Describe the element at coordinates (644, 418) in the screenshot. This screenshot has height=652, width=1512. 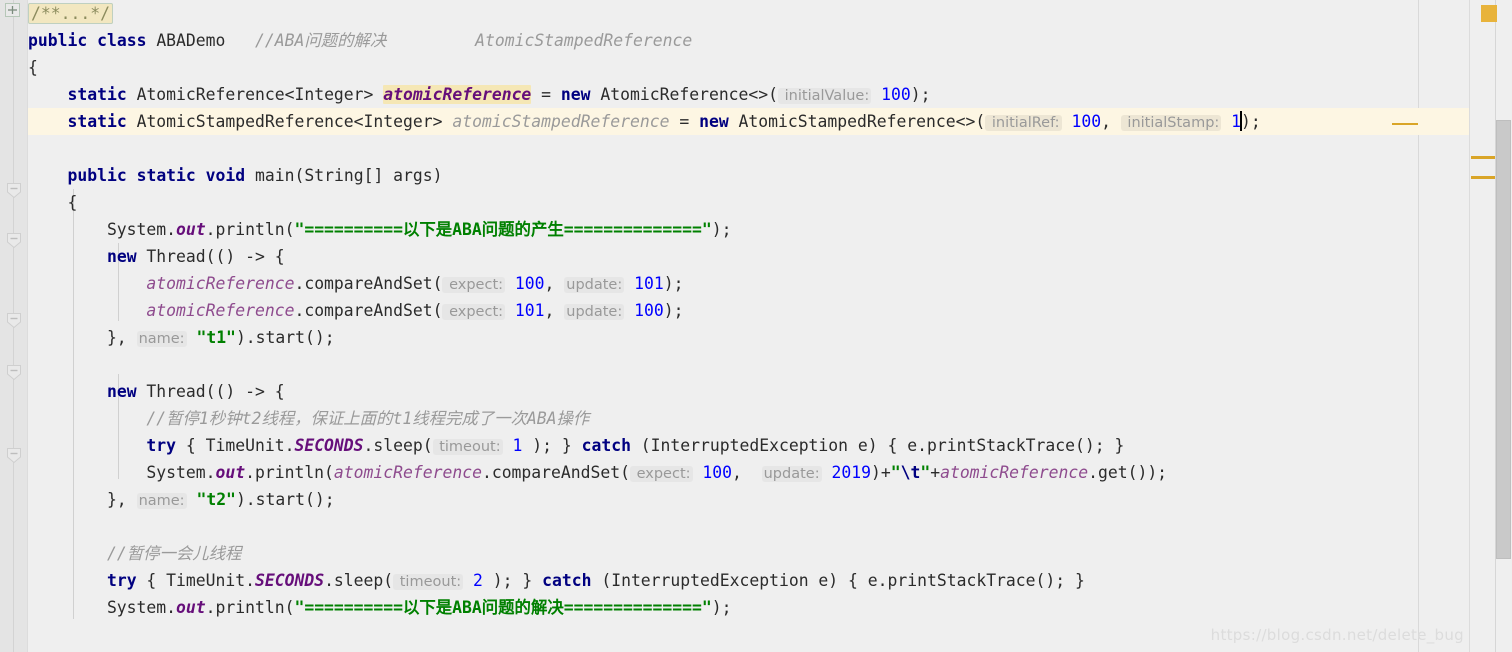
I see `code-line: //暂停1秒钟t2线程，保证上面的t1线程完成了一次ABA操作` at that location.